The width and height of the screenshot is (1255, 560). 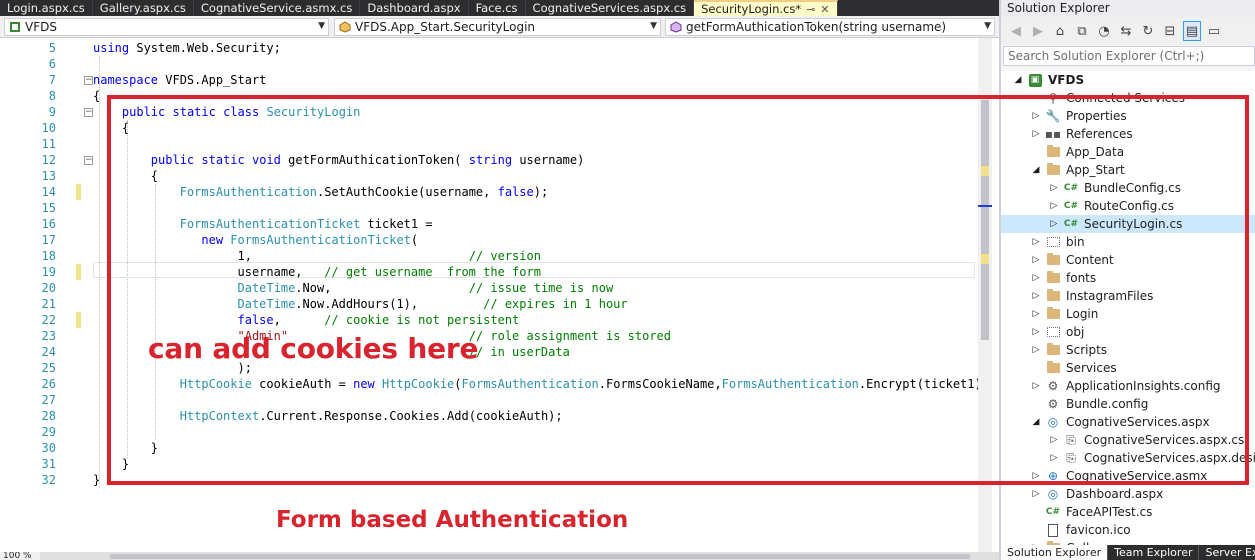 What do you see at coordinates (1128, 332) in the screenshot?
I see `tree-item: ▷ obj` at bounding box center [1128, 332].